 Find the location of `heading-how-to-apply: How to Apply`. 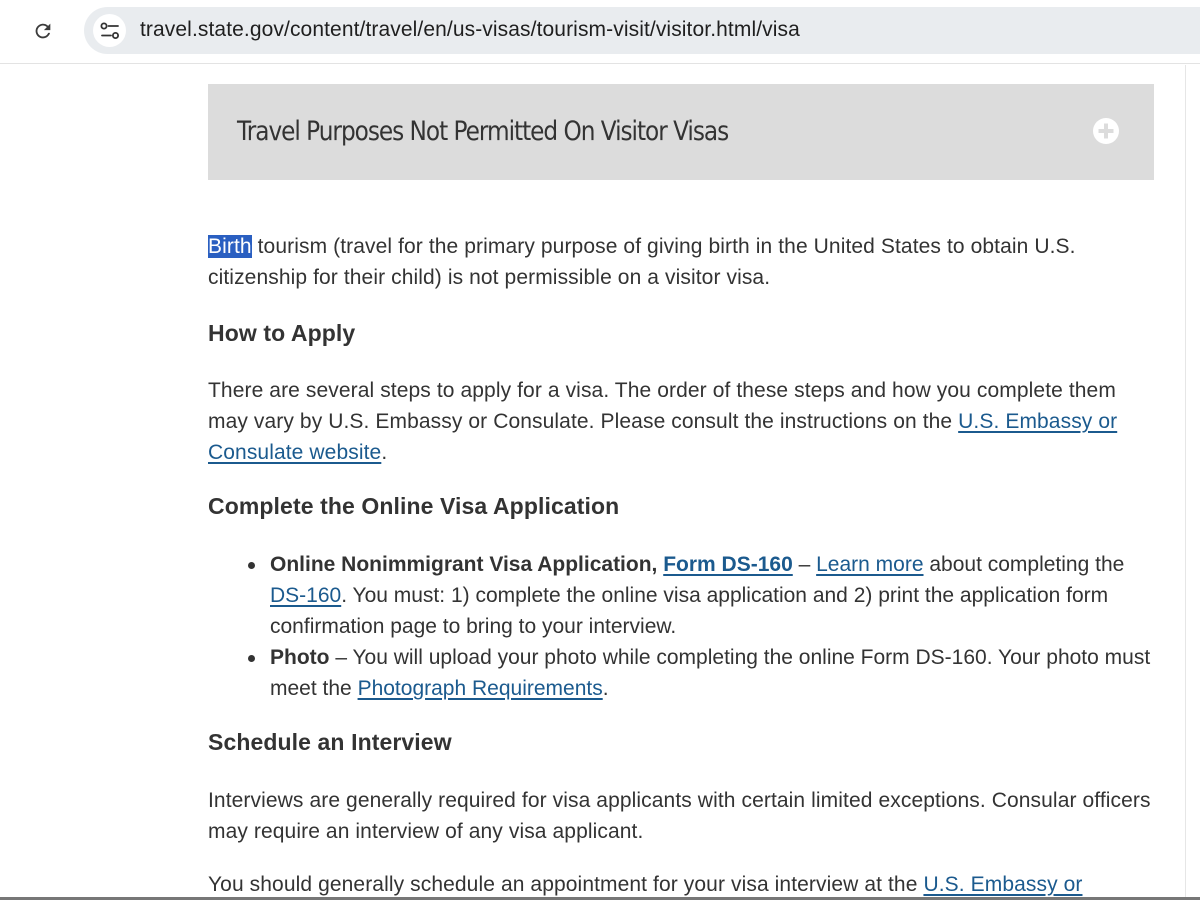

heading-how-to-apply: How to Apply is located at coordinates (282, 333).